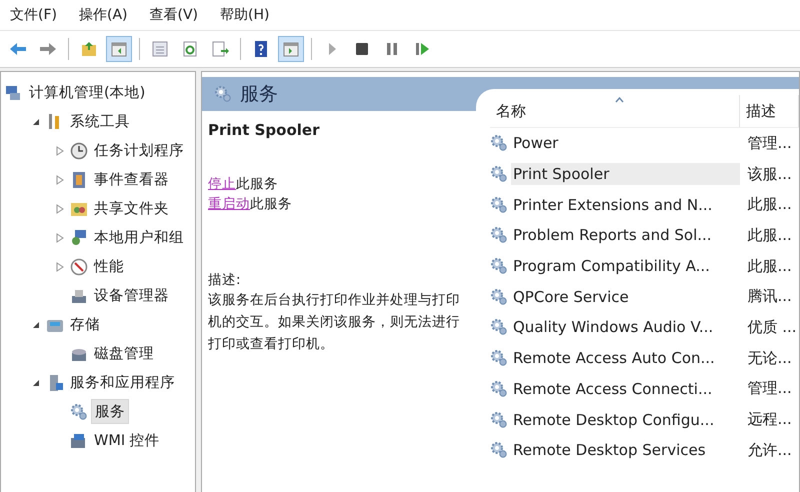 Image resolution: width=800 pixels, height=492 pixels. Describe the element at coordinates (87, 92) in the screenshot. I see `tree-item: 计算机管理(本地)` at that location.